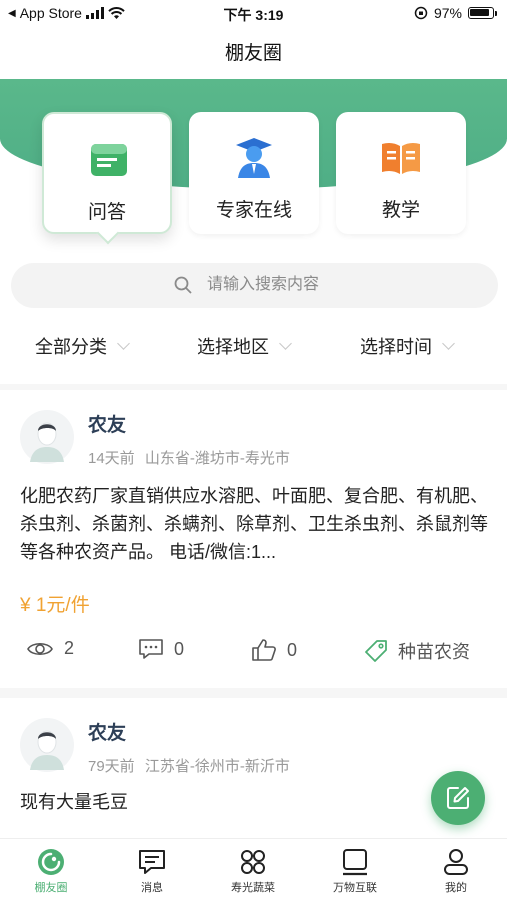 The image size is (507, 900). What do you see at coordinates (55, 605) in the screenshot?
I see `post-price: ¥ 1元/件` at bounding box center [55, 605].